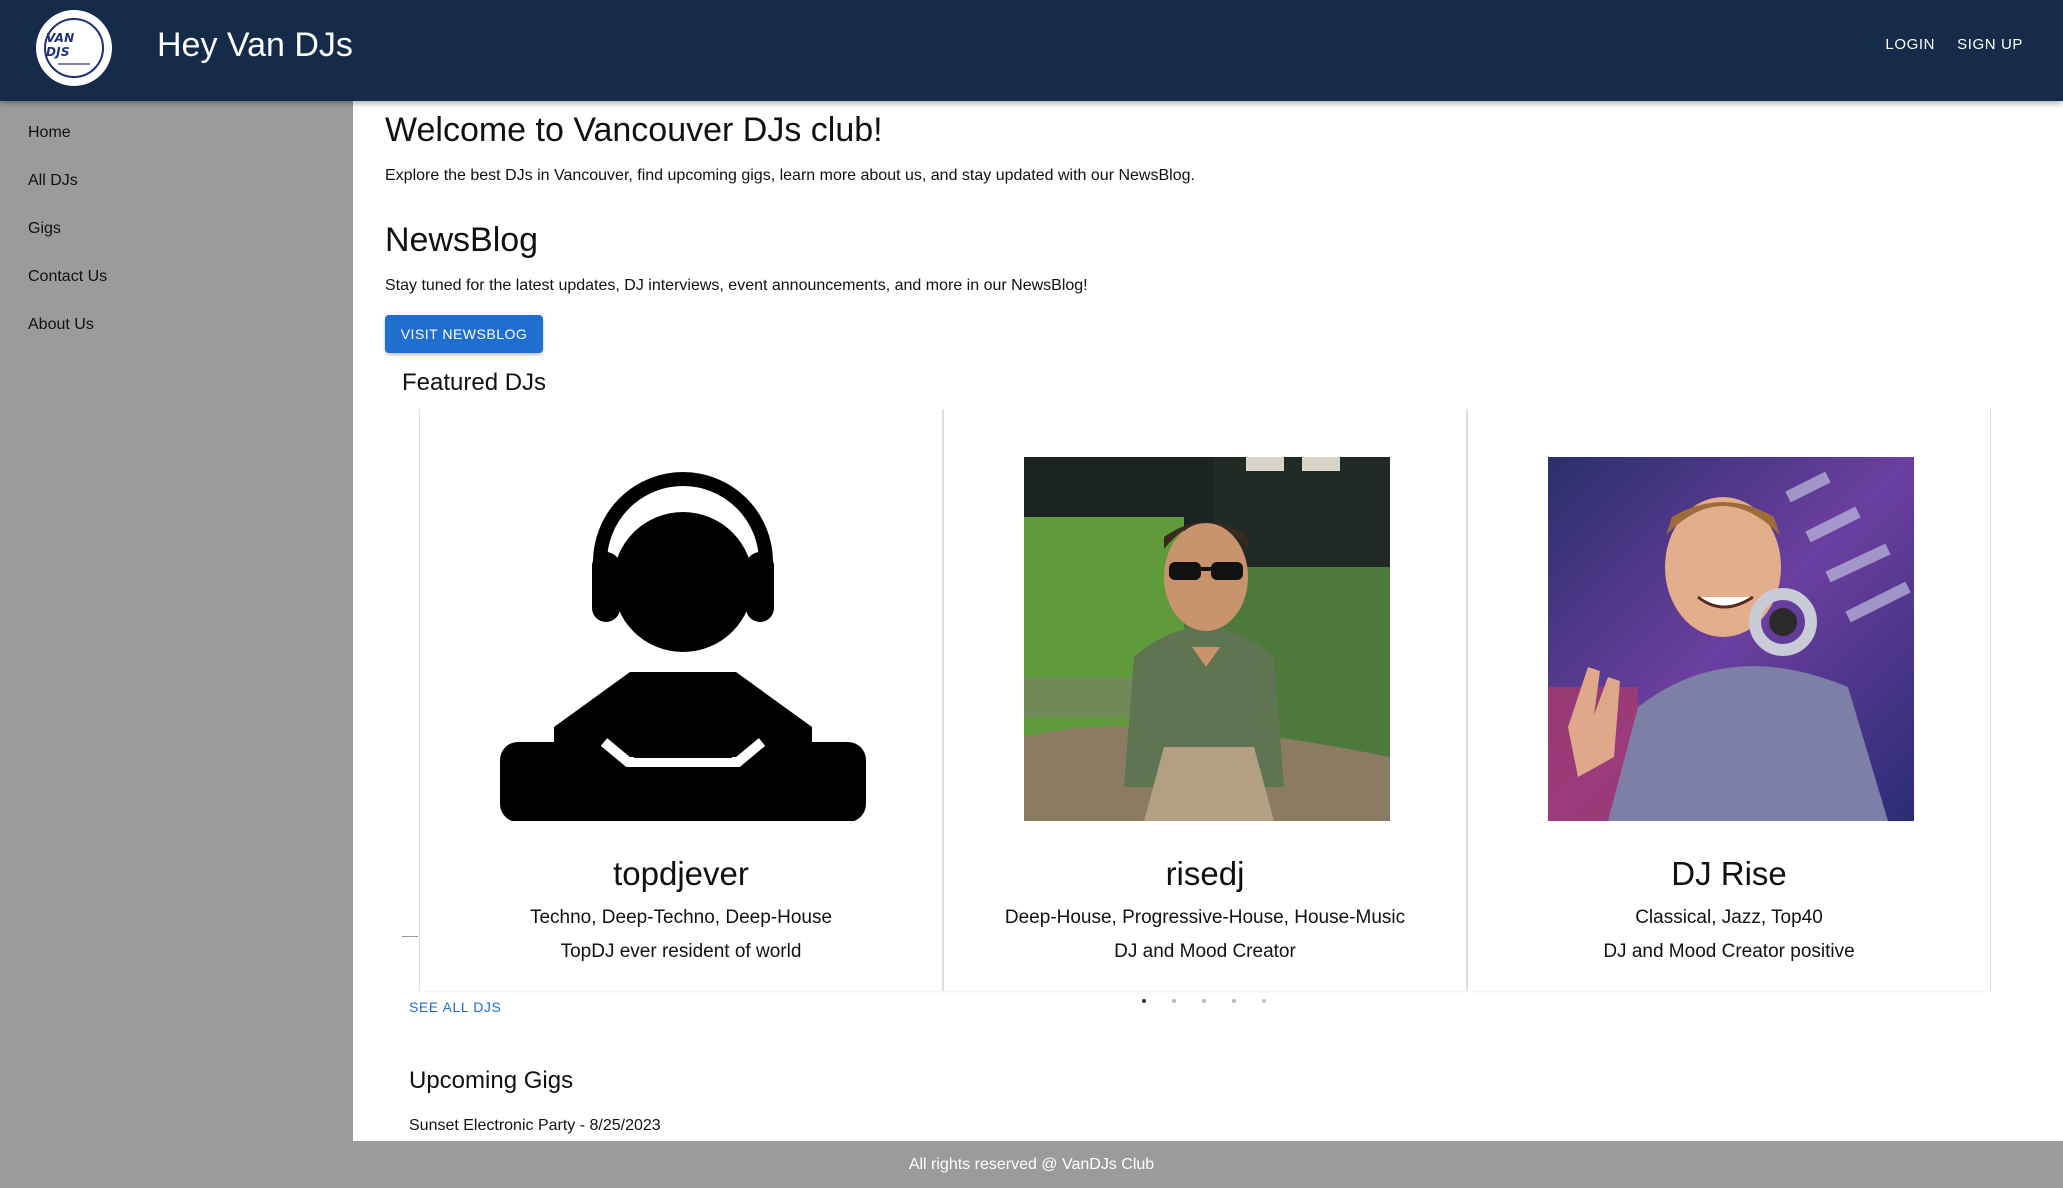 This screenshot has height=1188, width=2063. Describe the element at coordinates (474, 382) in the screenshot. I see `featured-djs-title: Featured DJs` at that location.